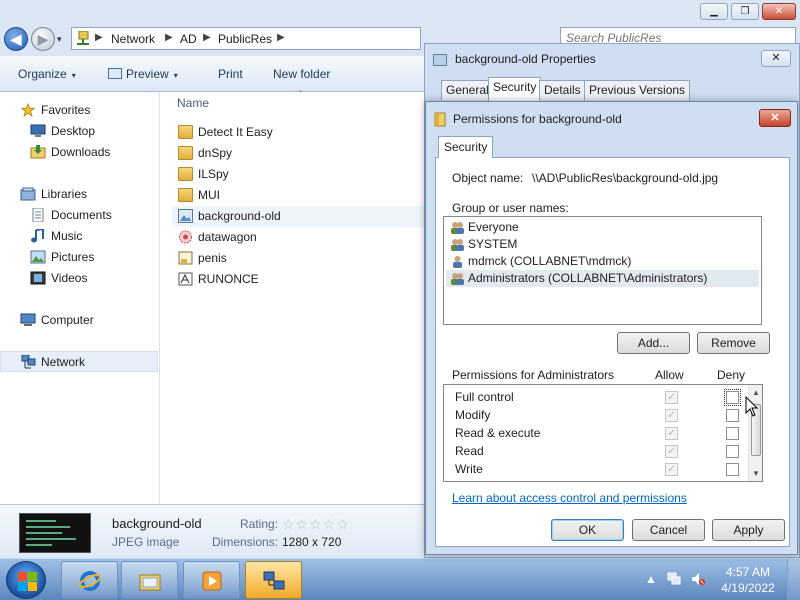 The height and width of the screenshot is (600, 800). Describe the element at coordinates (602, 227) in the screenshot. I see `user-row-everyone: Everyone` at that location.